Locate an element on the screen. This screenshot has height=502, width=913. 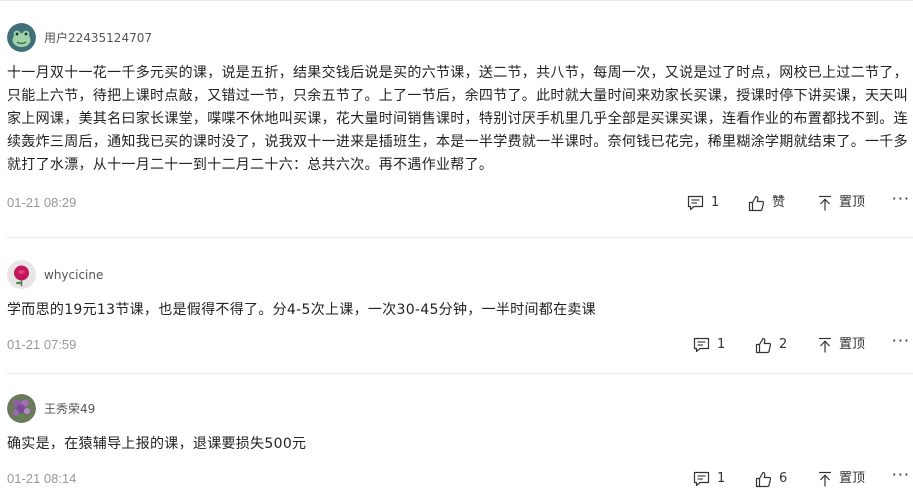
rose-avatar-icon is located at coordinates (21, 274).